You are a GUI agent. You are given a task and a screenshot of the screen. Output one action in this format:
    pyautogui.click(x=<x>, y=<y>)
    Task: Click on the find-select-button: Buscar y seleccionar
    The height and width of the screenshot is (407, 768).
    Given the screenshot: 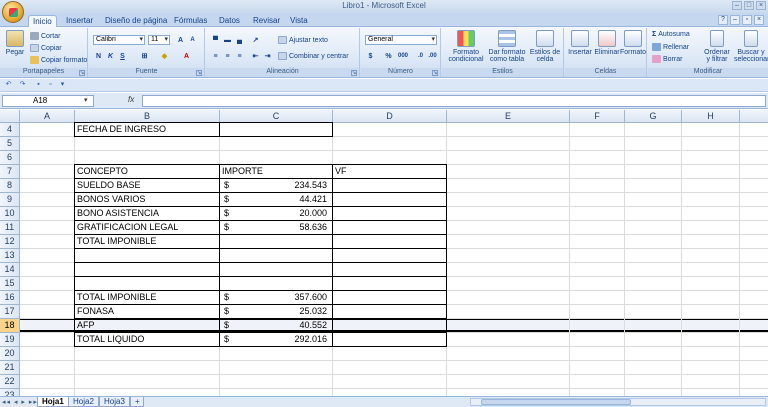 What is the action you would take?
    pyautogui.click(x=751, y=46)
    